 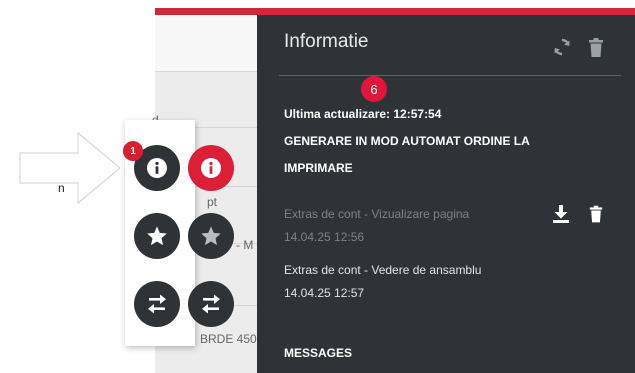 What do you see at coordinates (228, 339) in the screenshot?
I see `background-text: BRDE 450` at bounding box center [228, 339].